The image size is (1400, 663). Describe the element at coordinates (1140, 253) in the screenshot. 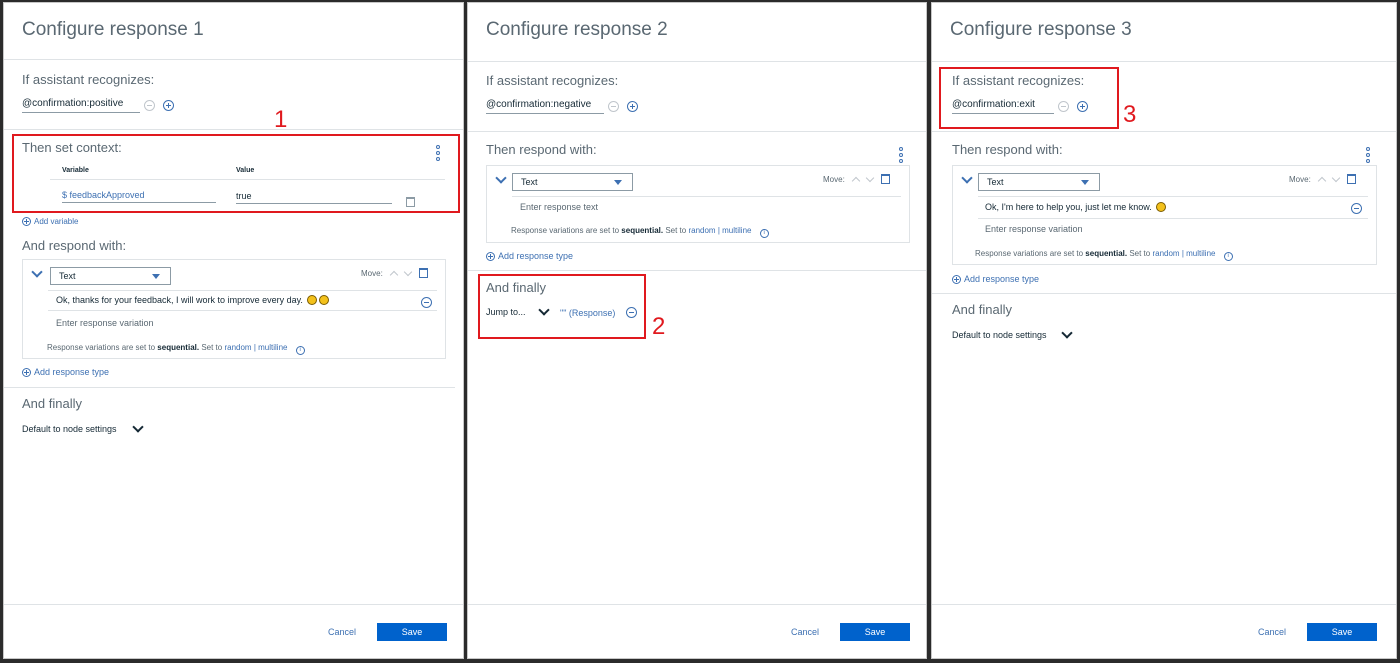

I see `variation-note-setto: Set to` at that location.